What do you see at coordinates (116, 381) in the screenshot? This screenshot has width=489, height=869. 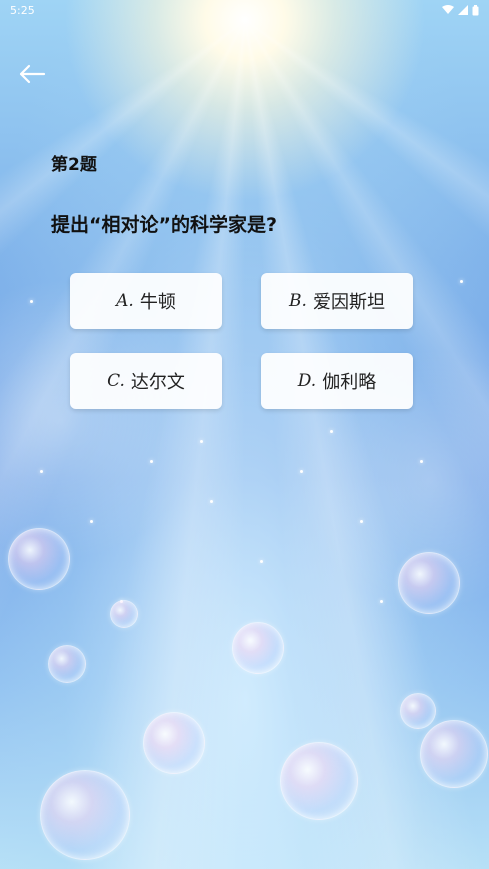 I see `option-letter: C.` at bounding box center [116, 381].